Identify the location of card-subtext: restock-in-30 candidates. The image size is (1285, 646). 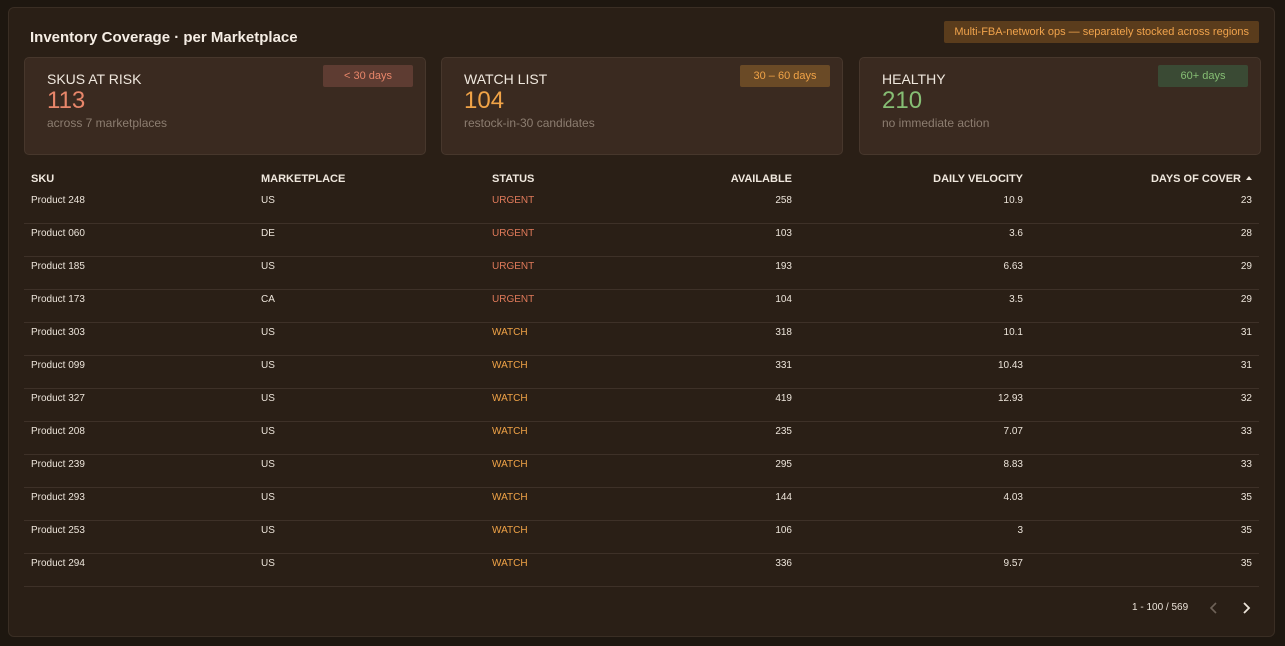
(529, 123).